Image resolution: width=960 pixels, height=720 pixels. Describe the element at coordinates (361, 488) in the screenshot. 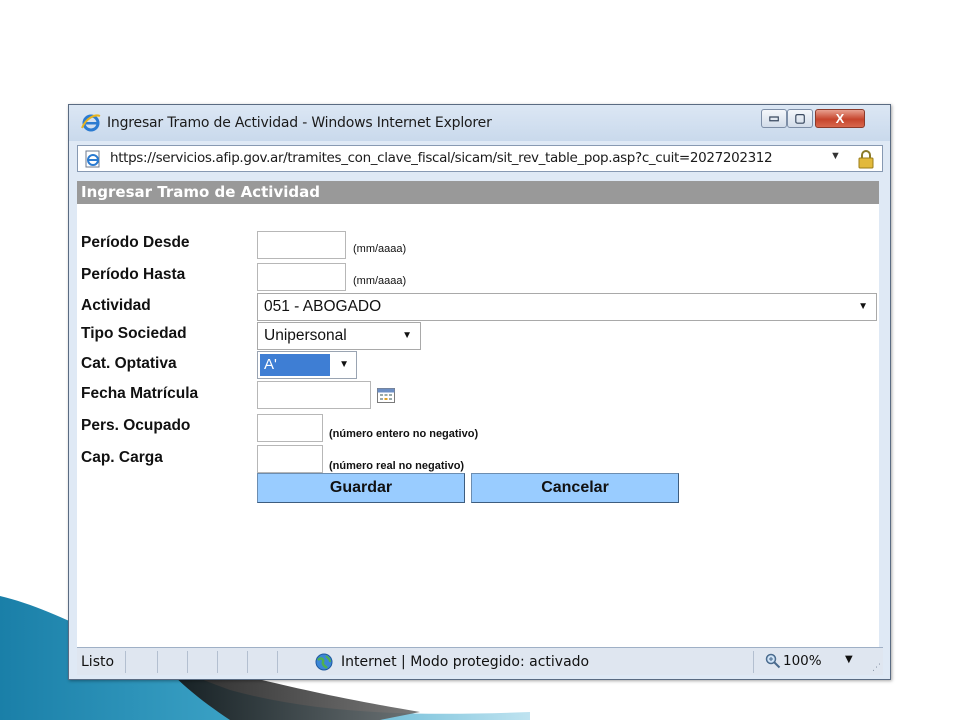

I see `guardar-button: Guardar` at that location.